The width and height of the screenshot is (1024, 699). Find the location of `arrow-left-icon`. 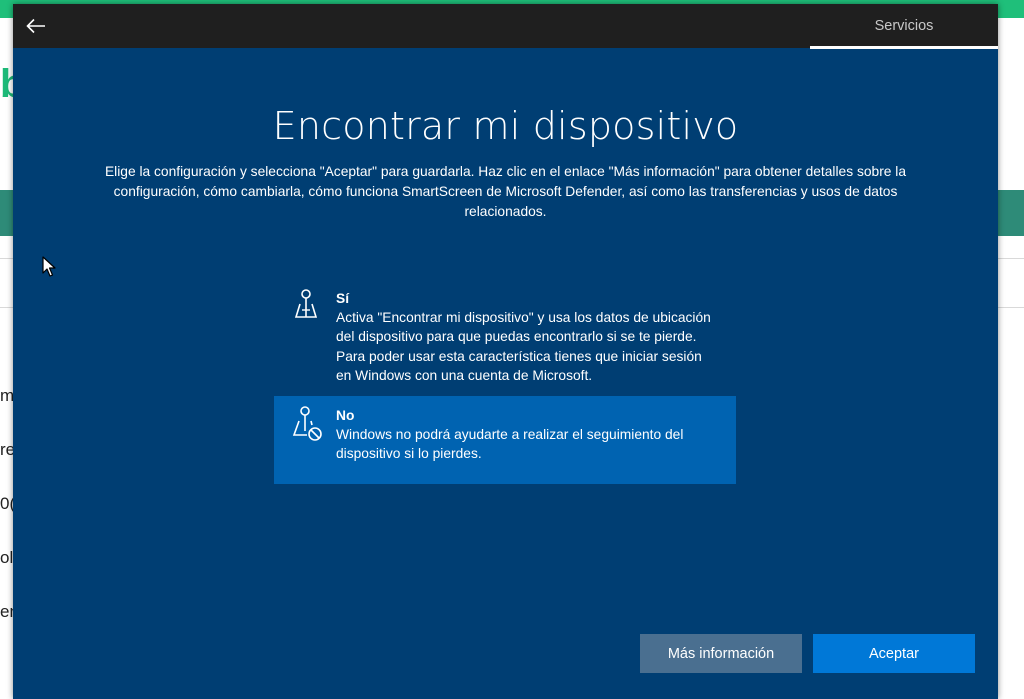

arrow-left-icon is located at coordinates (35, 26).